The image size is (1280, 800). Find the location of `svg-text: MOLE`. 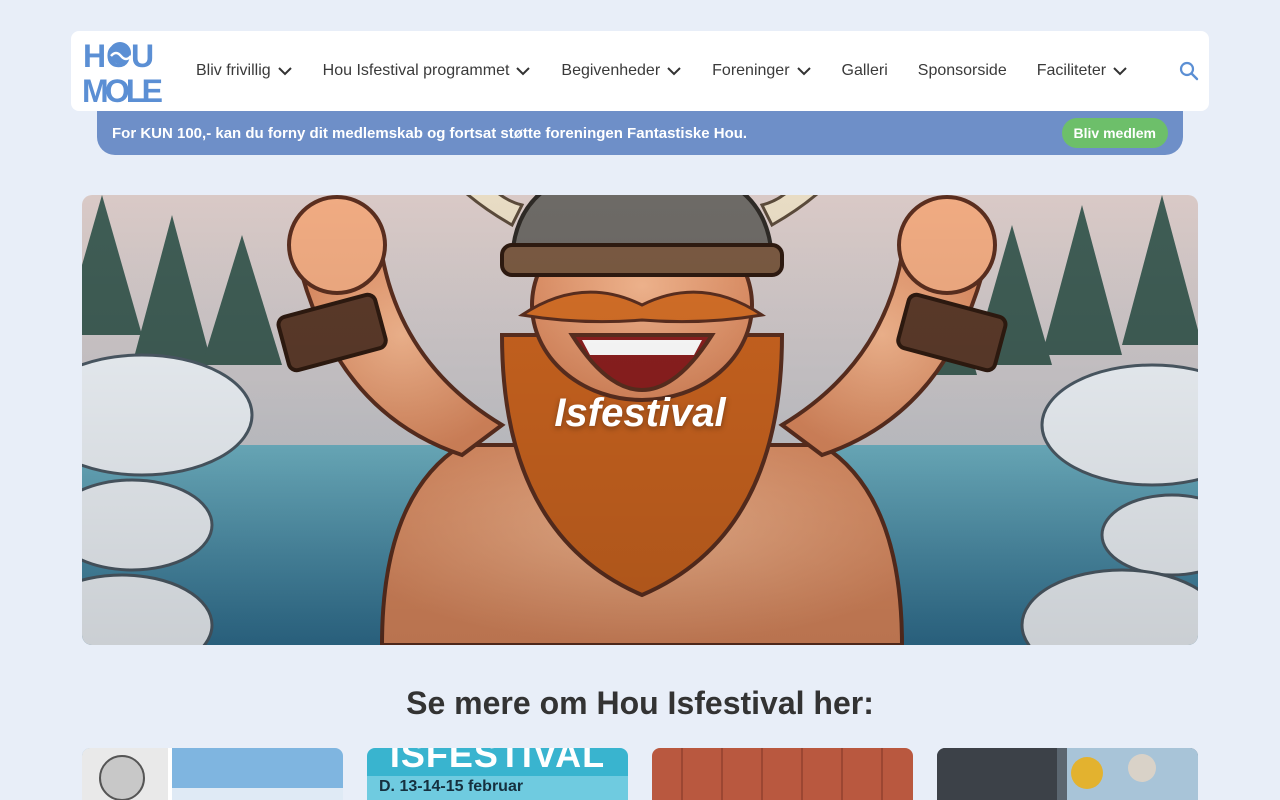

svg-text: MOLE is located at coordinates (122, 88).